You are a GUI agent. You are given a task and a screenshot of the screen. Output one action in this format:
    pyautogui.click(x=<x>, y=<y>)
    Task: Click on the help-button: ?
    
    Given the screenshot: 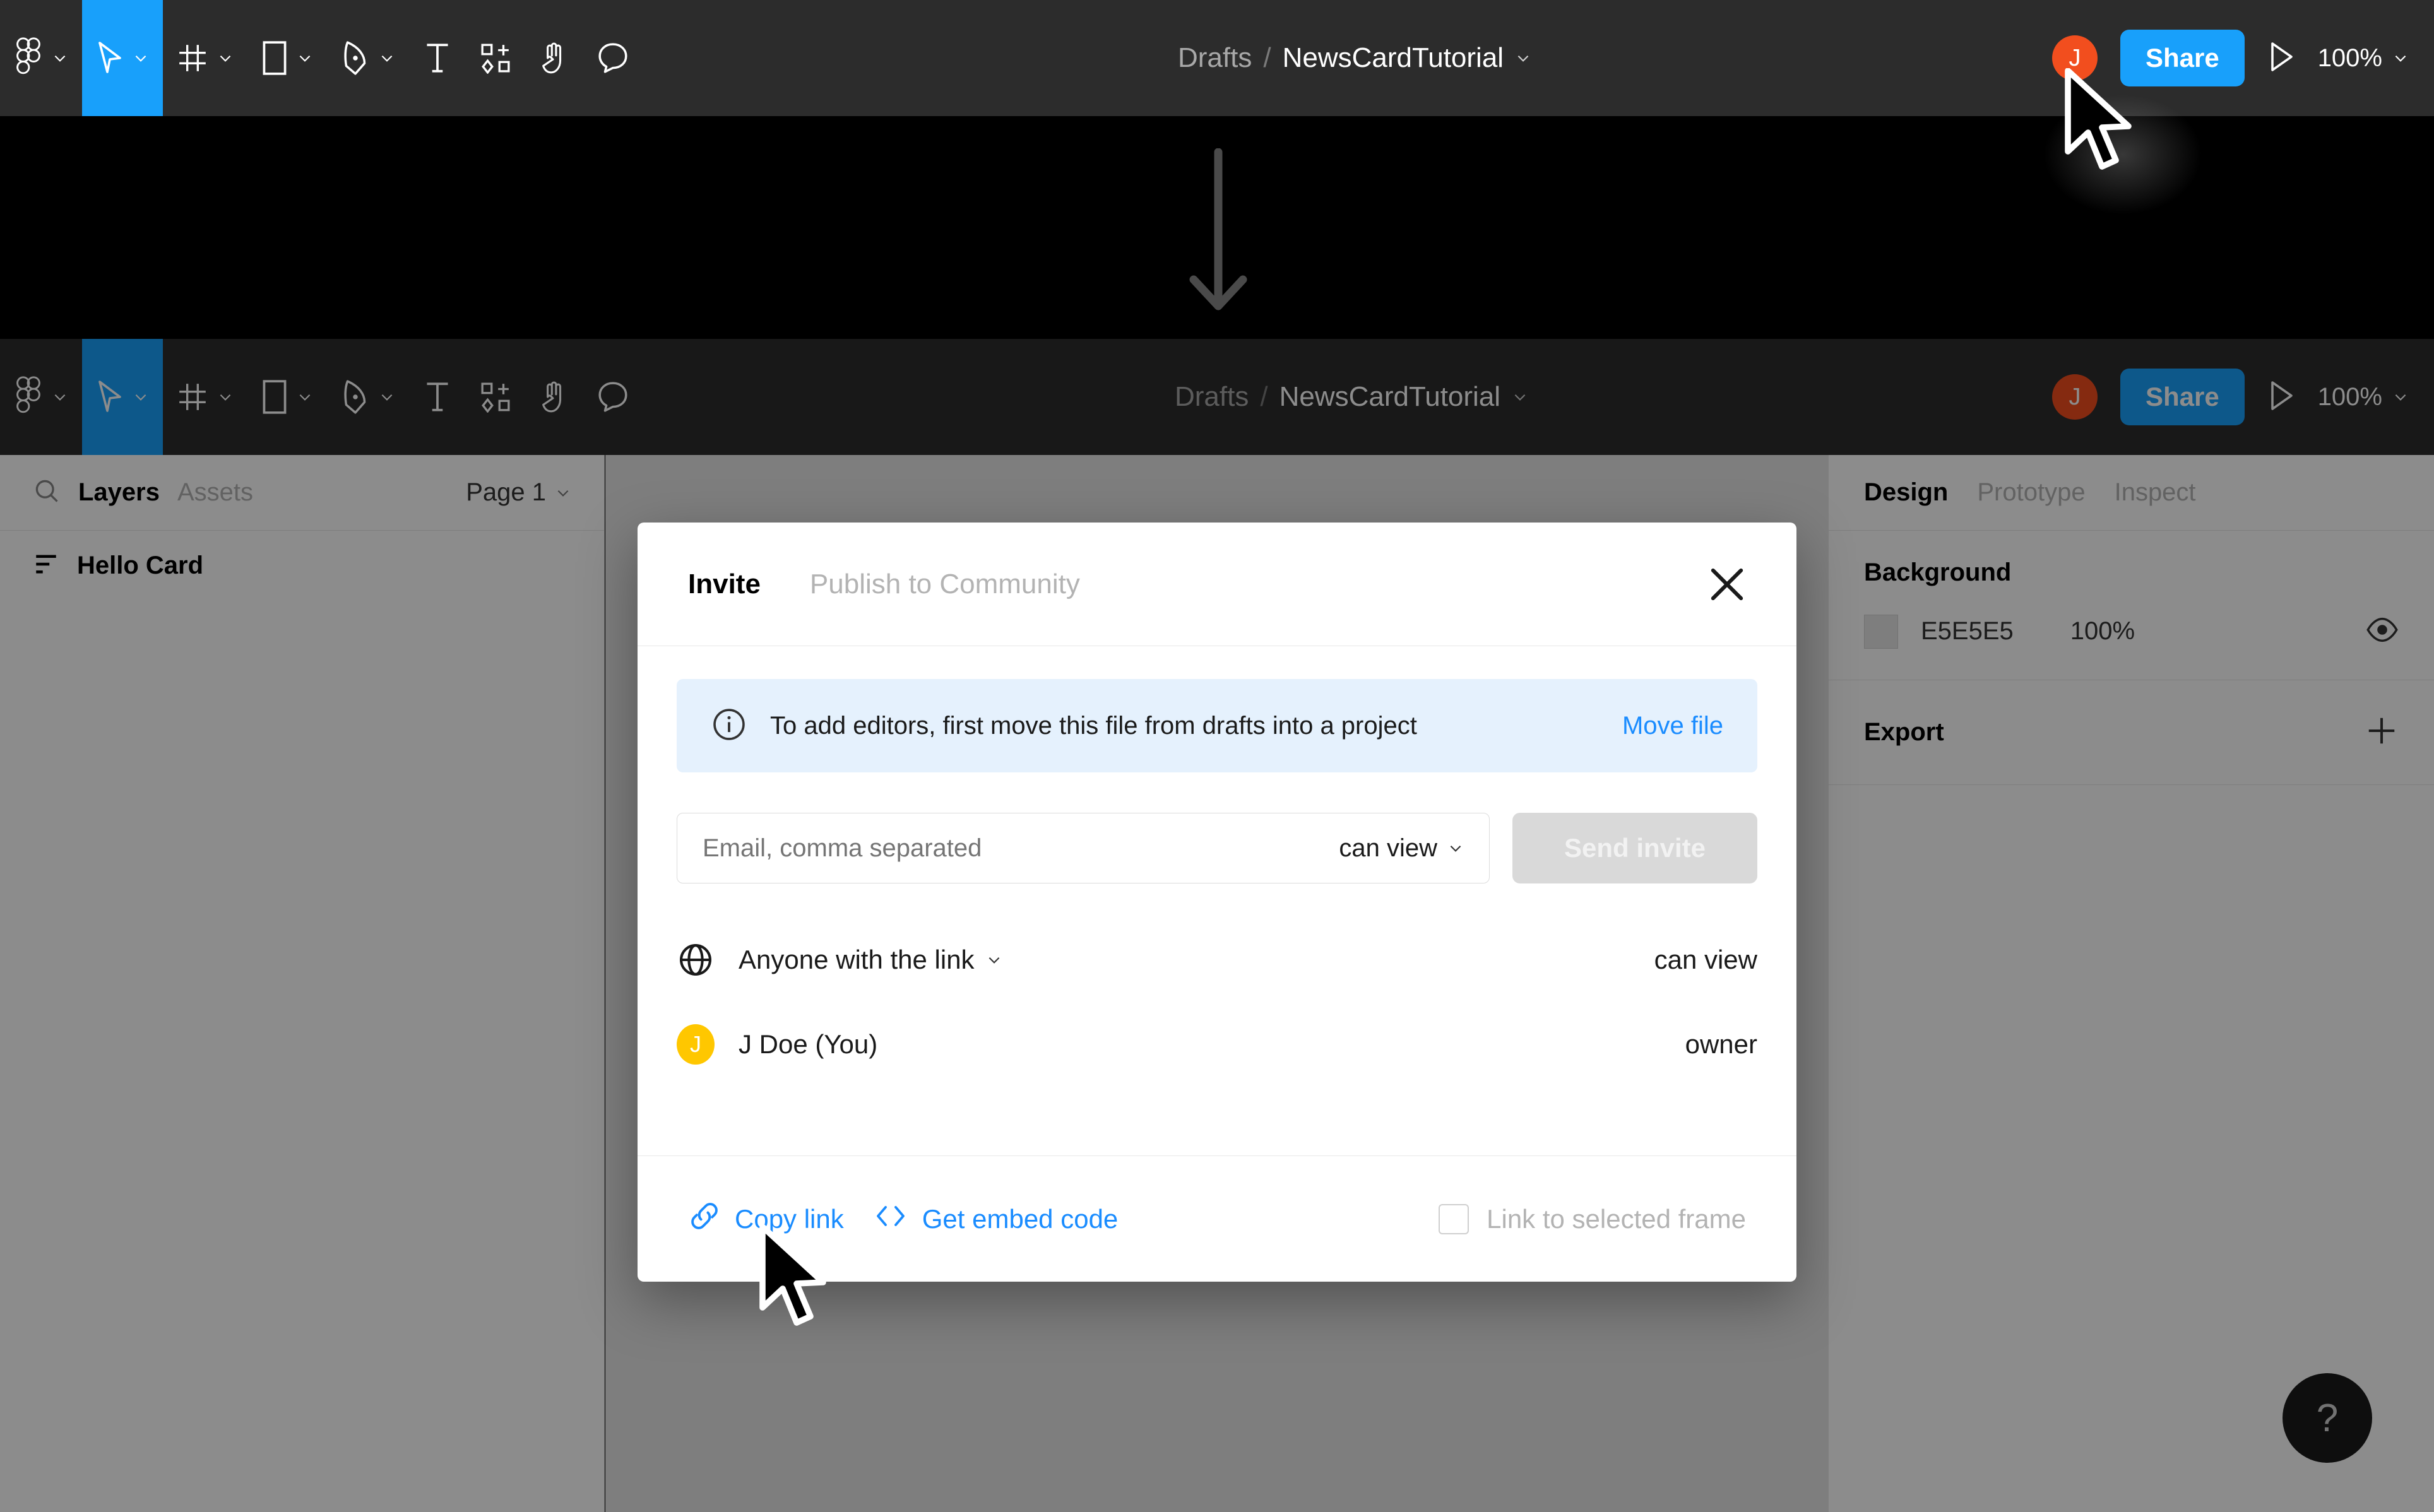 What is the action you would take?
    pyautogui.click(x=2327, y=1418)
    